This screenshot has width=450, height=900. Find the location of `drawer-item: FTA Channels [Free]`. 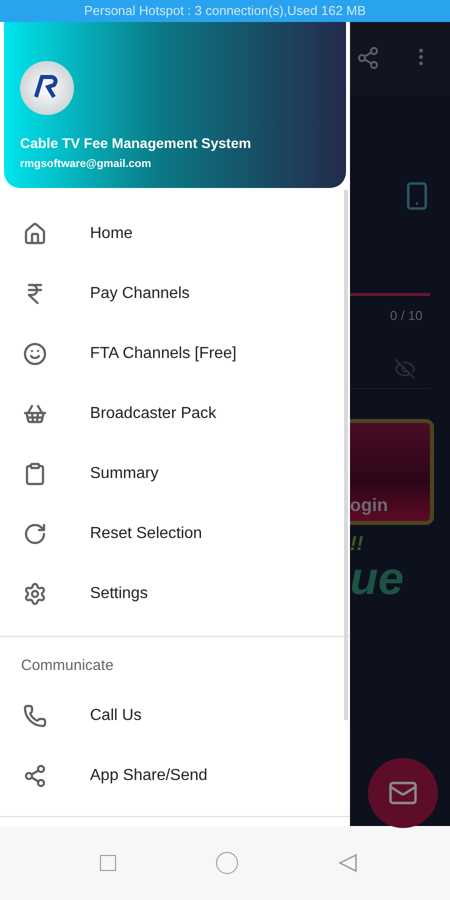

drawer-item: FTA Channels [Free] is located at coordinates (175, 354).